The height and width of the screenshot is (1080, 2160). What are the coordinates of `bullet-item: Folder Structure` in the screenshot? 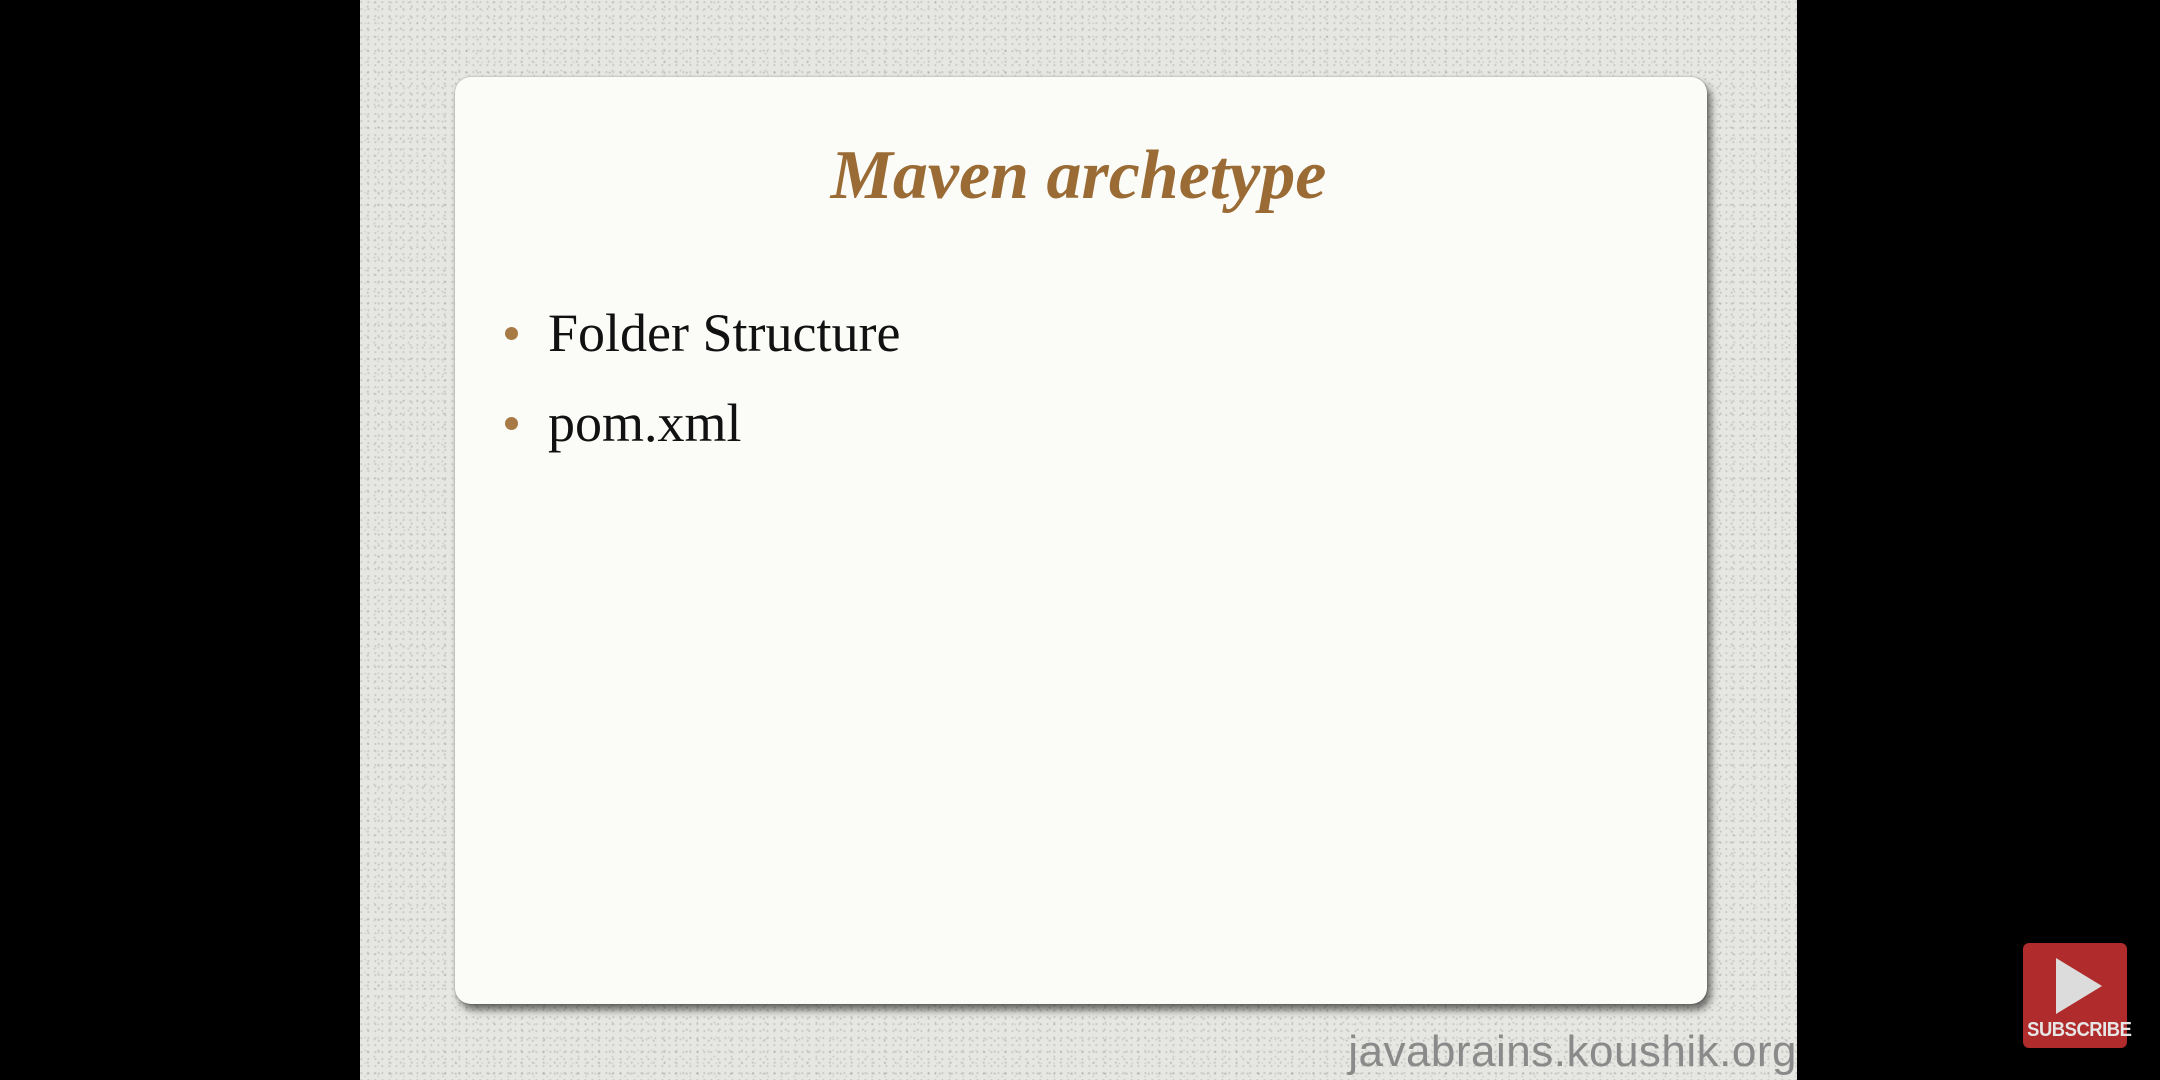 It's located at (702, 333).